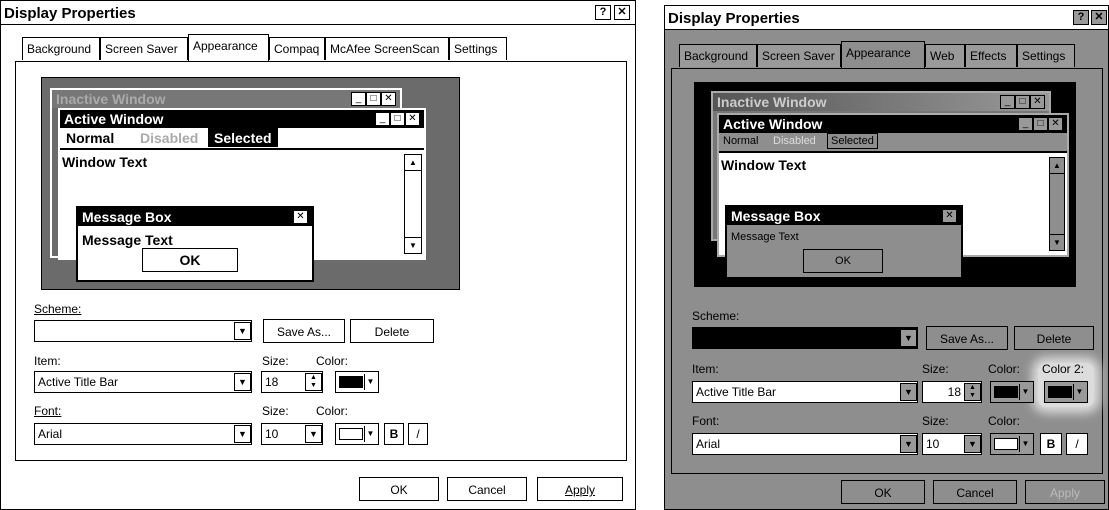  I want to click on tab-mcafee-screenscan: McAfee ScreenScan, so click(387, 48).